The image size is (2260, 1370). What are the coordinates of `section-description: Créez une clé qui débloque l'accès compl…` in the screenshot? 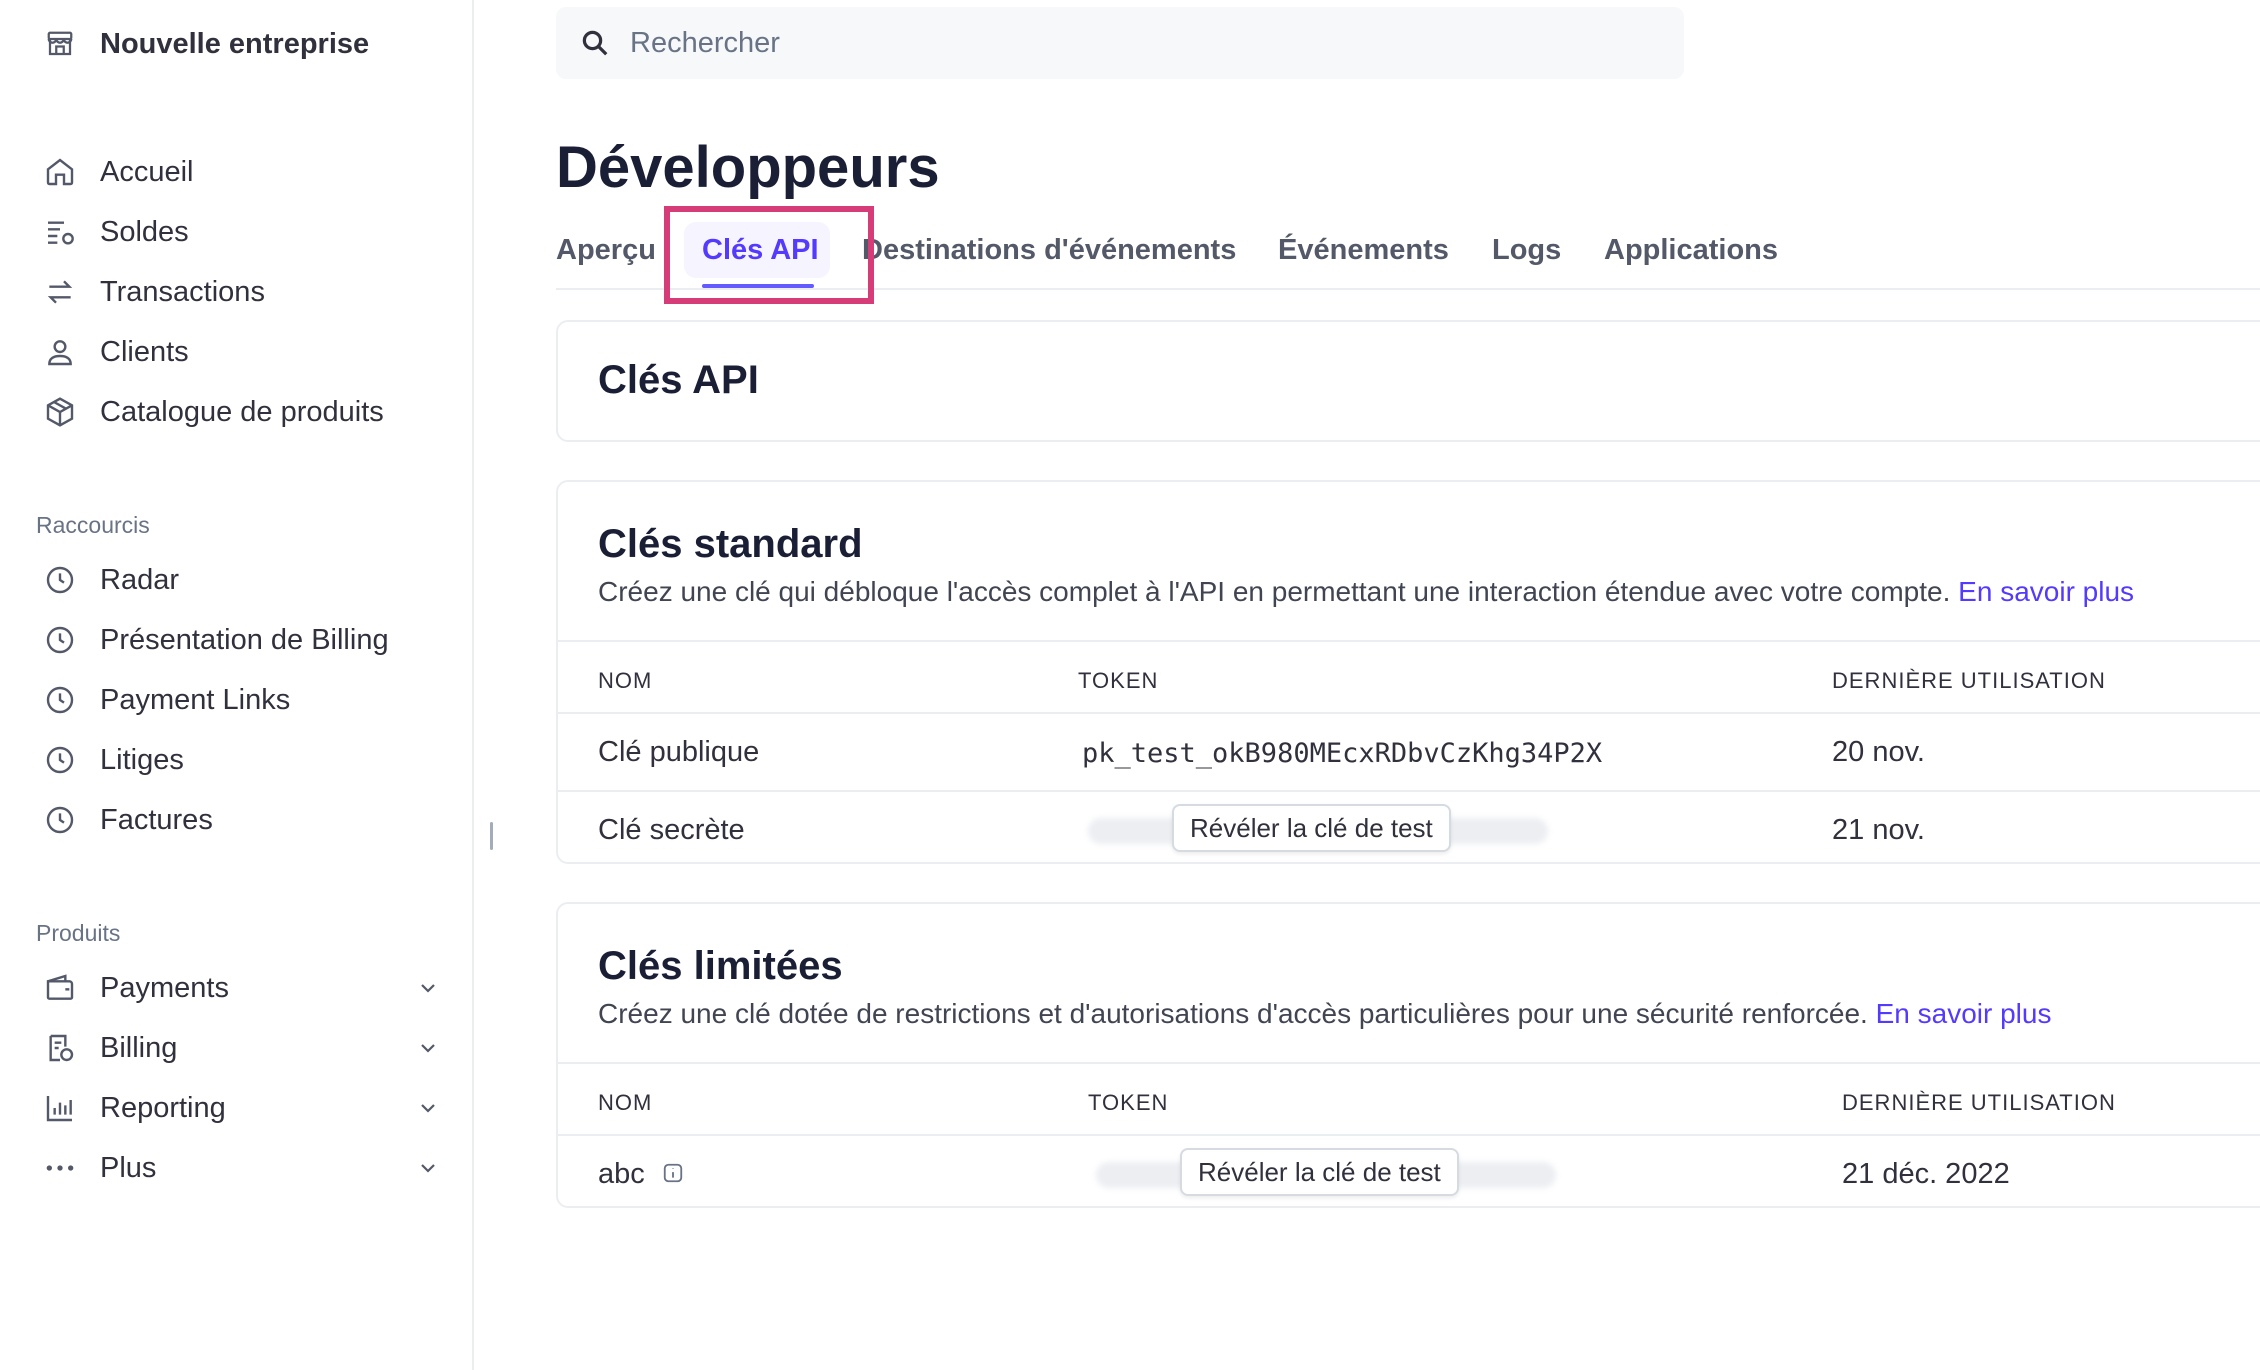 It's located at (1366, 592).